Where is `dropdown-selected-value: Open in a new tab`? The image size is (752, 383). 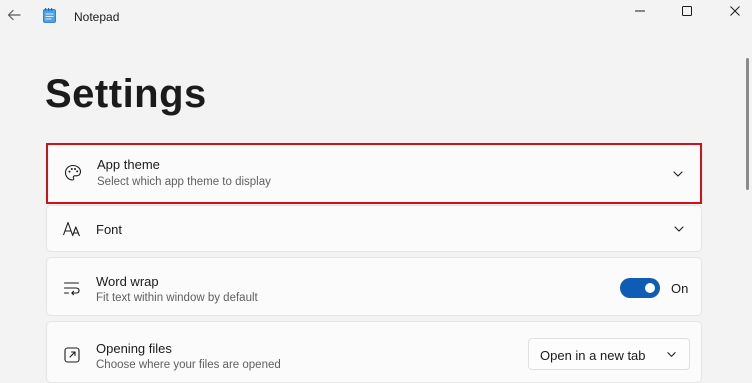 dropdown-selected-value: Open in a new tab is located at coordinates (593, 355).